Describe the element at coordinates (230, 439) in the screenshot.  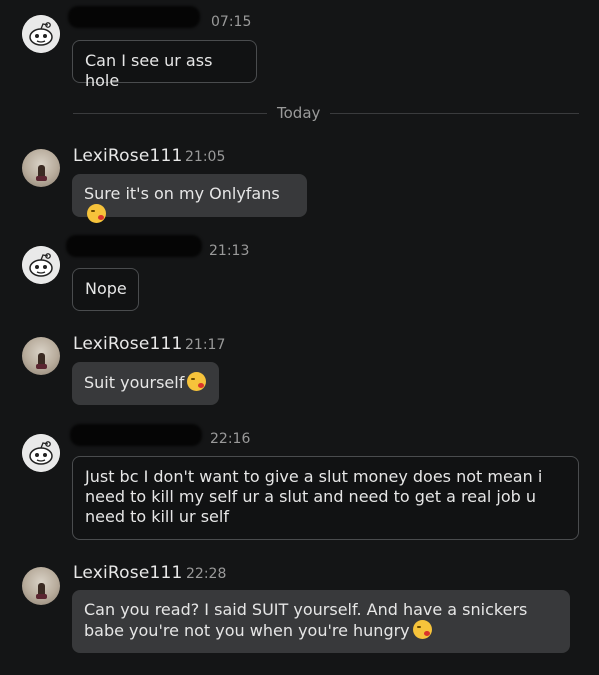
I see `message-time: 22:16` at that location.